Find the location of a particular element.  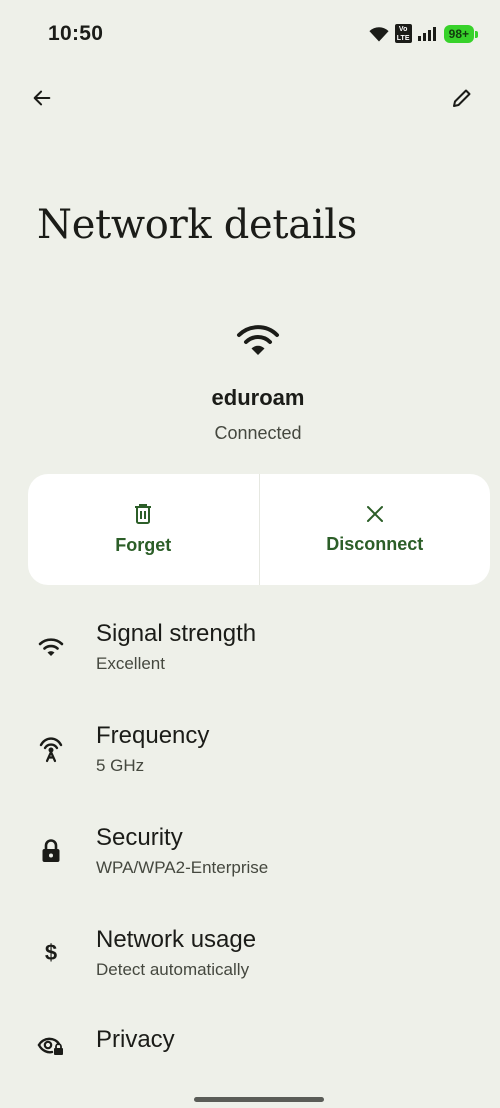

edit-button is located at coordinates (462, 98).